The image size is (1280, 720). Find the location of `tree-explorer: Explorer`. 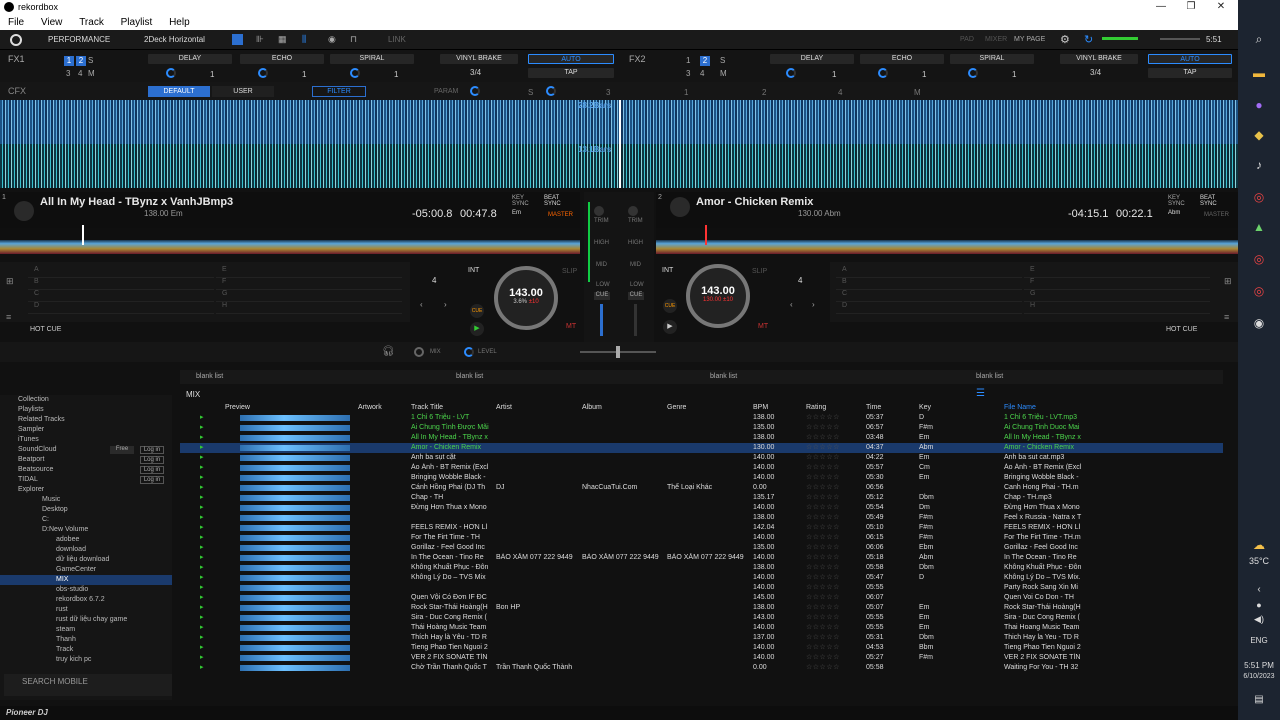

tree-explorer: Explorer is located at coordinates (86, 490).